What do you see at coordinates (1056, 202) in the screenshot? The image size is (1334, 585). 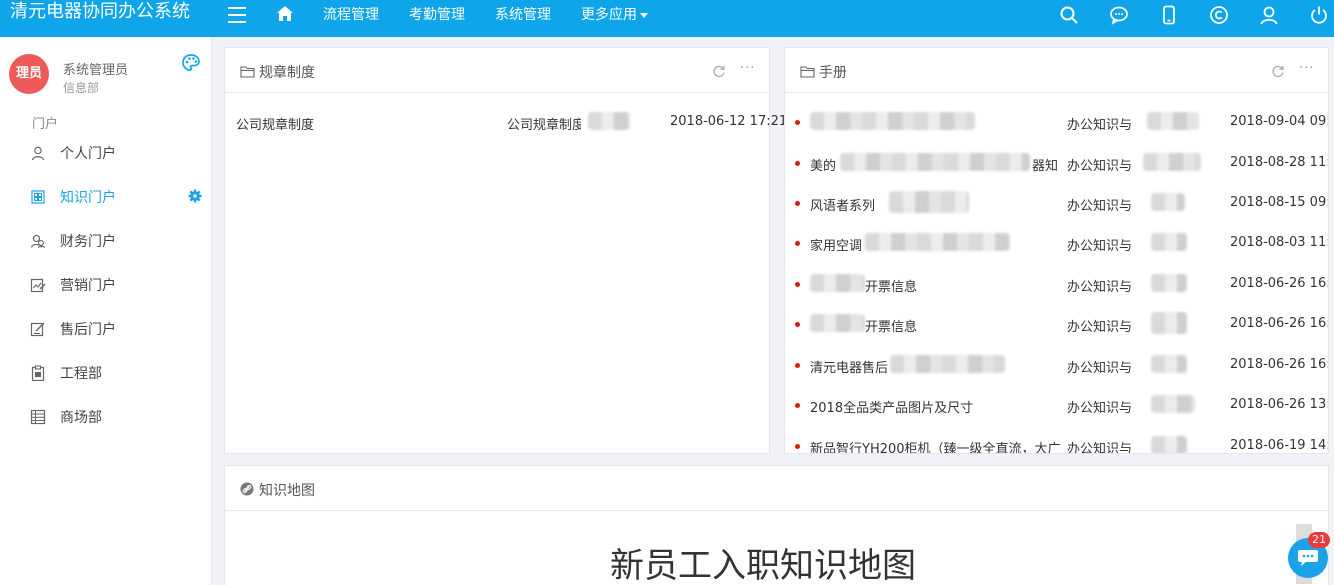 I see `list-item: 风语者系列 办公知识与 2018-08-15 09:57` at bounding box center [1056, 202].